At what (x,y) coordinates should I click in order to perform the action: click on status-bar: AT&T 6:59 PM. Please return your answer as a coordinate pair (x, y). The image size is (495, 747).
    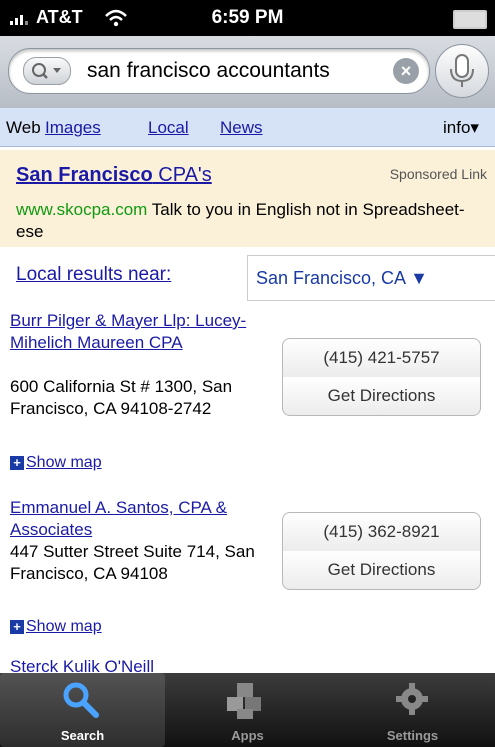
    Looking at the image, I should click on (247, 18).